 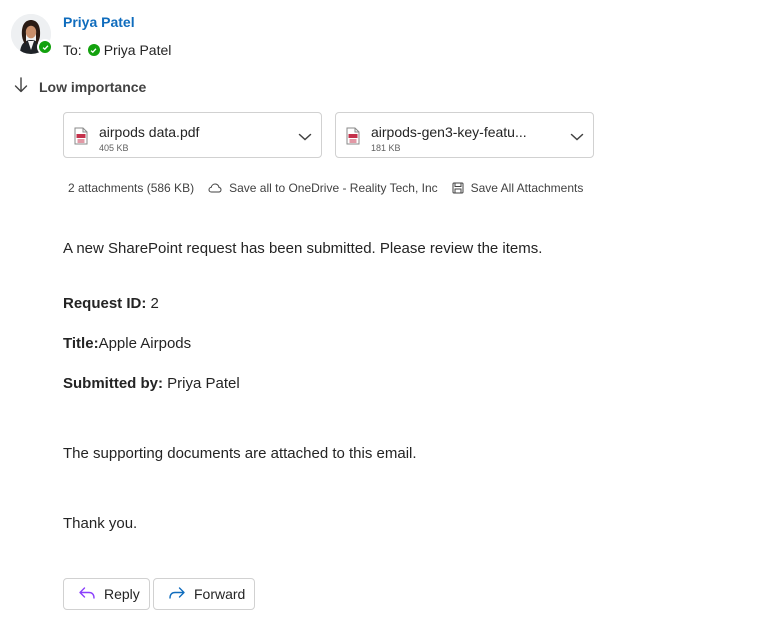 I want to click on submitted-by-label: Submitted by:, so click(x=113, y=383).